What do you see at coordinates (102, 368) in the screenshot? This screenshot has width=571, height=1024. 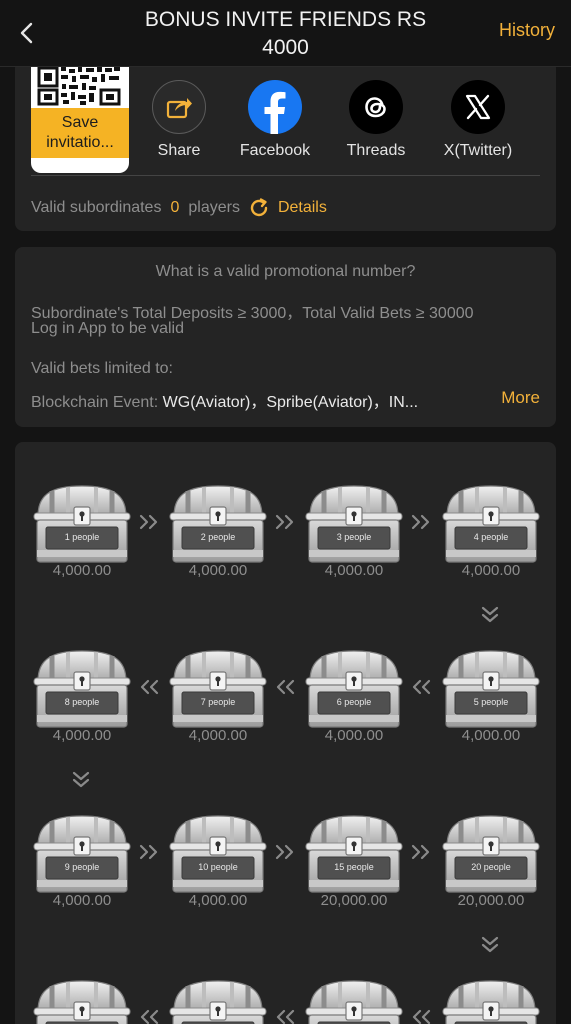 I see `valid-bets-label: Valid bets limited to:` at bounding box center [102, 368].